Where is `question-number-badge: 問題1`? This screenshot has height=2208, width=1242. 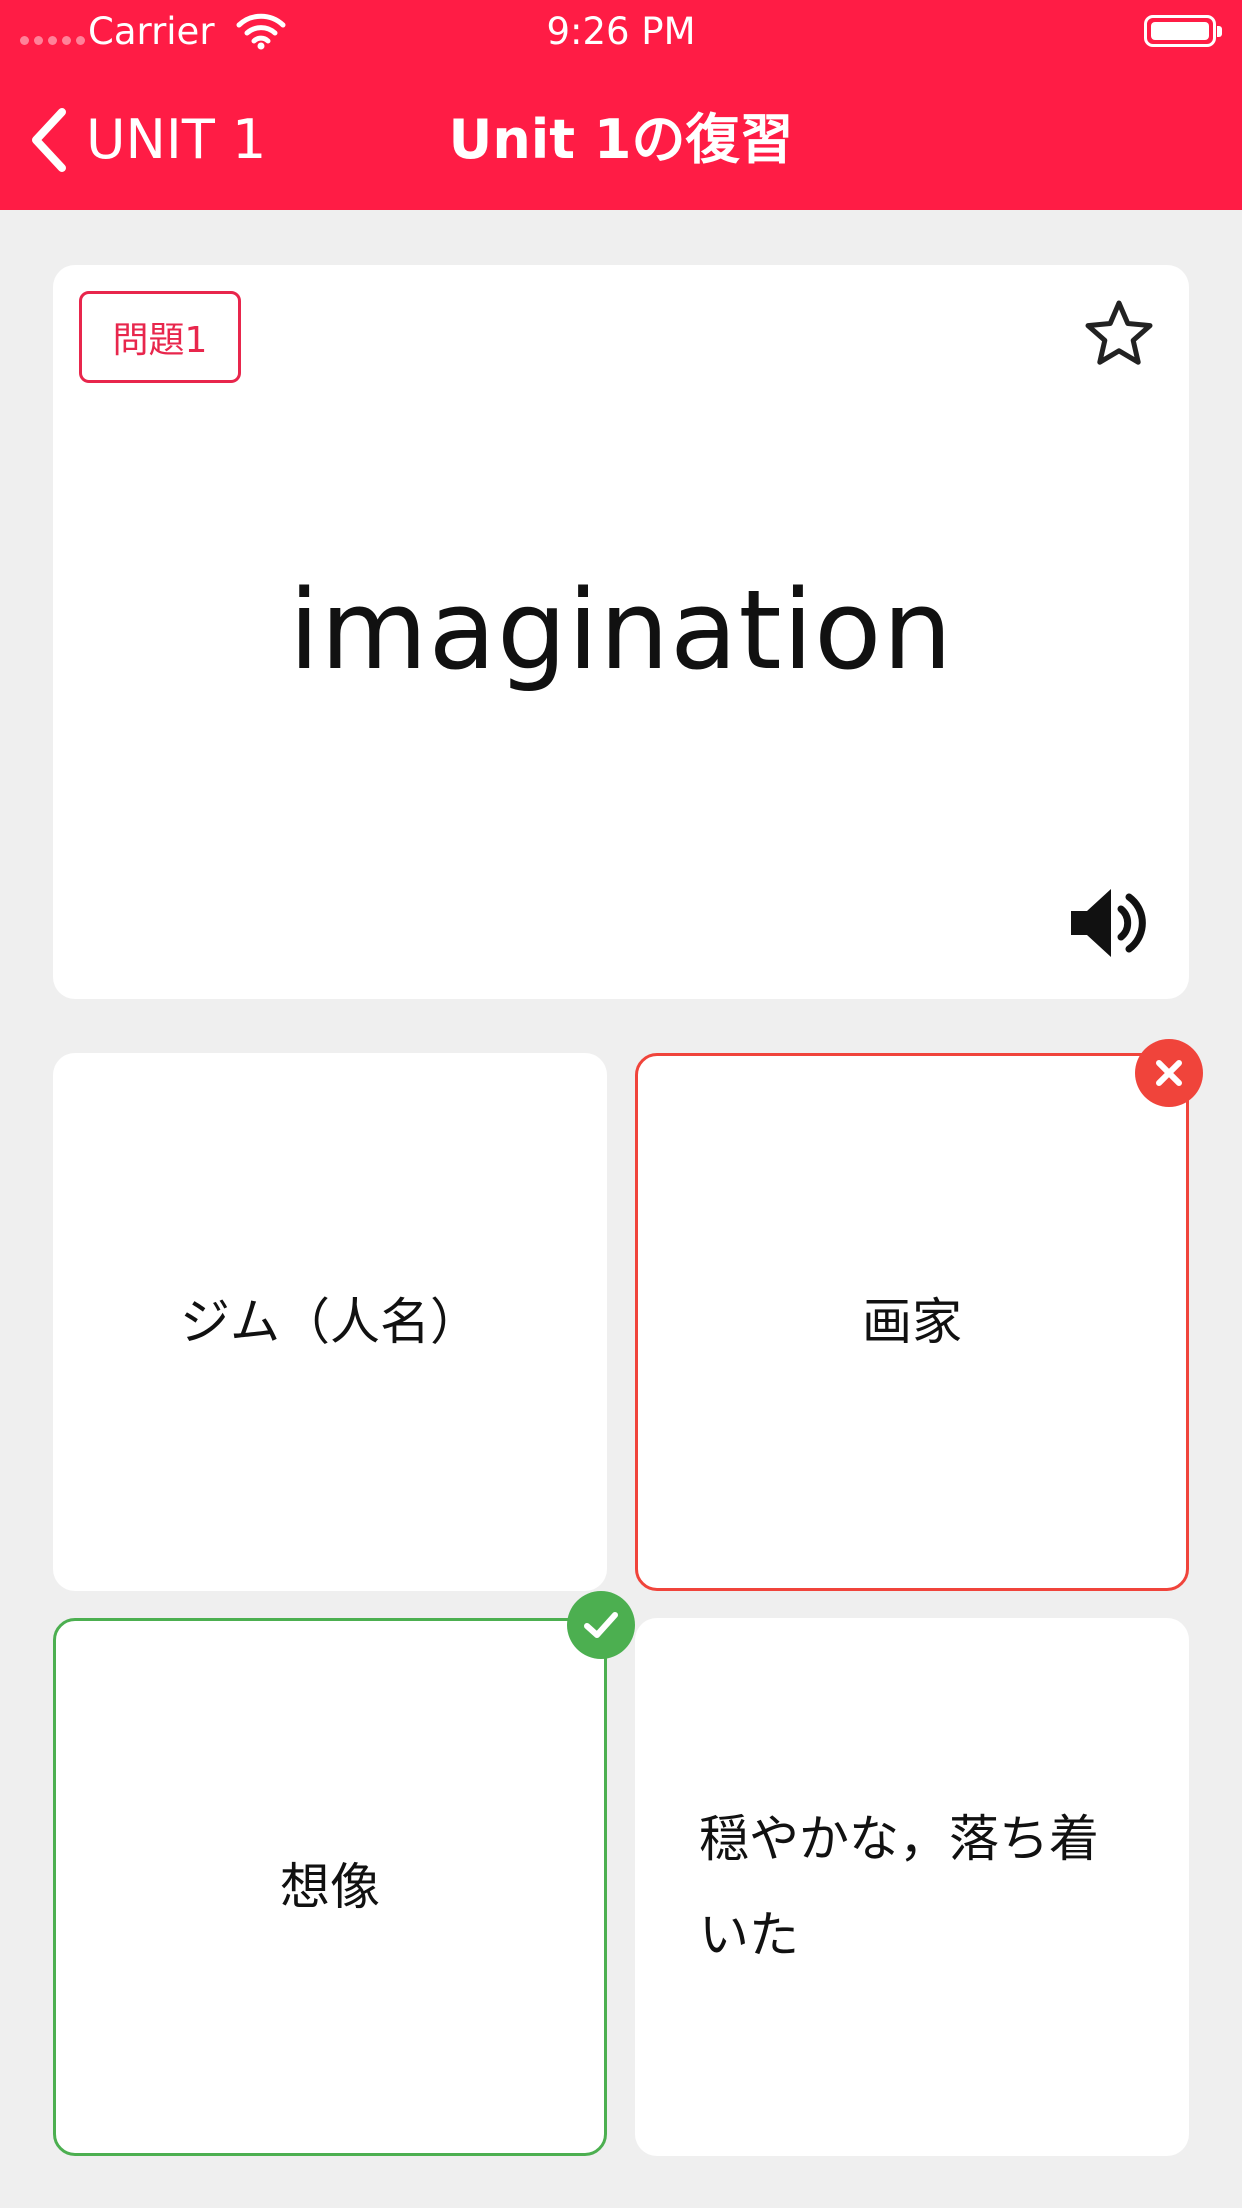
question-number-badge: 問題1 is located at coordinates (160, 337).